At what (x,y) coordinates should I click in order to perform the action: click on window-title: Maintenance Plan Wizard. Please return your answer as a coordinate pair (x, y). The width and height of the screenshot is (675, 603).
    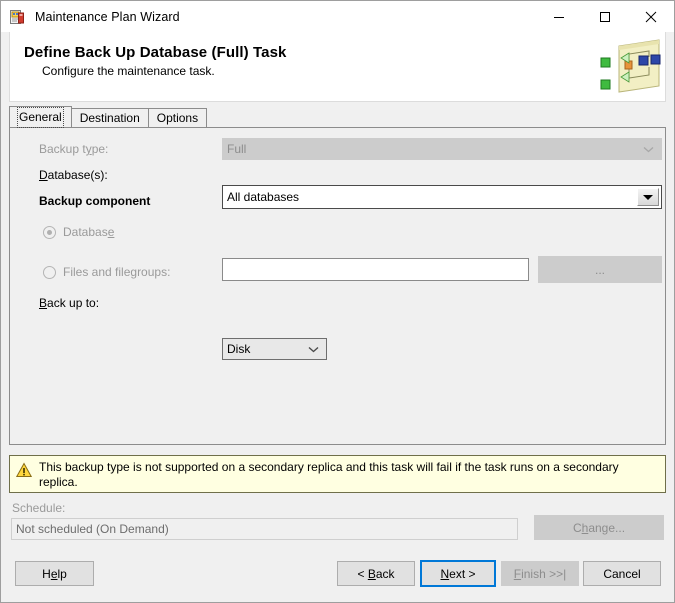
    Looking at the image, I should click on (107, 16).